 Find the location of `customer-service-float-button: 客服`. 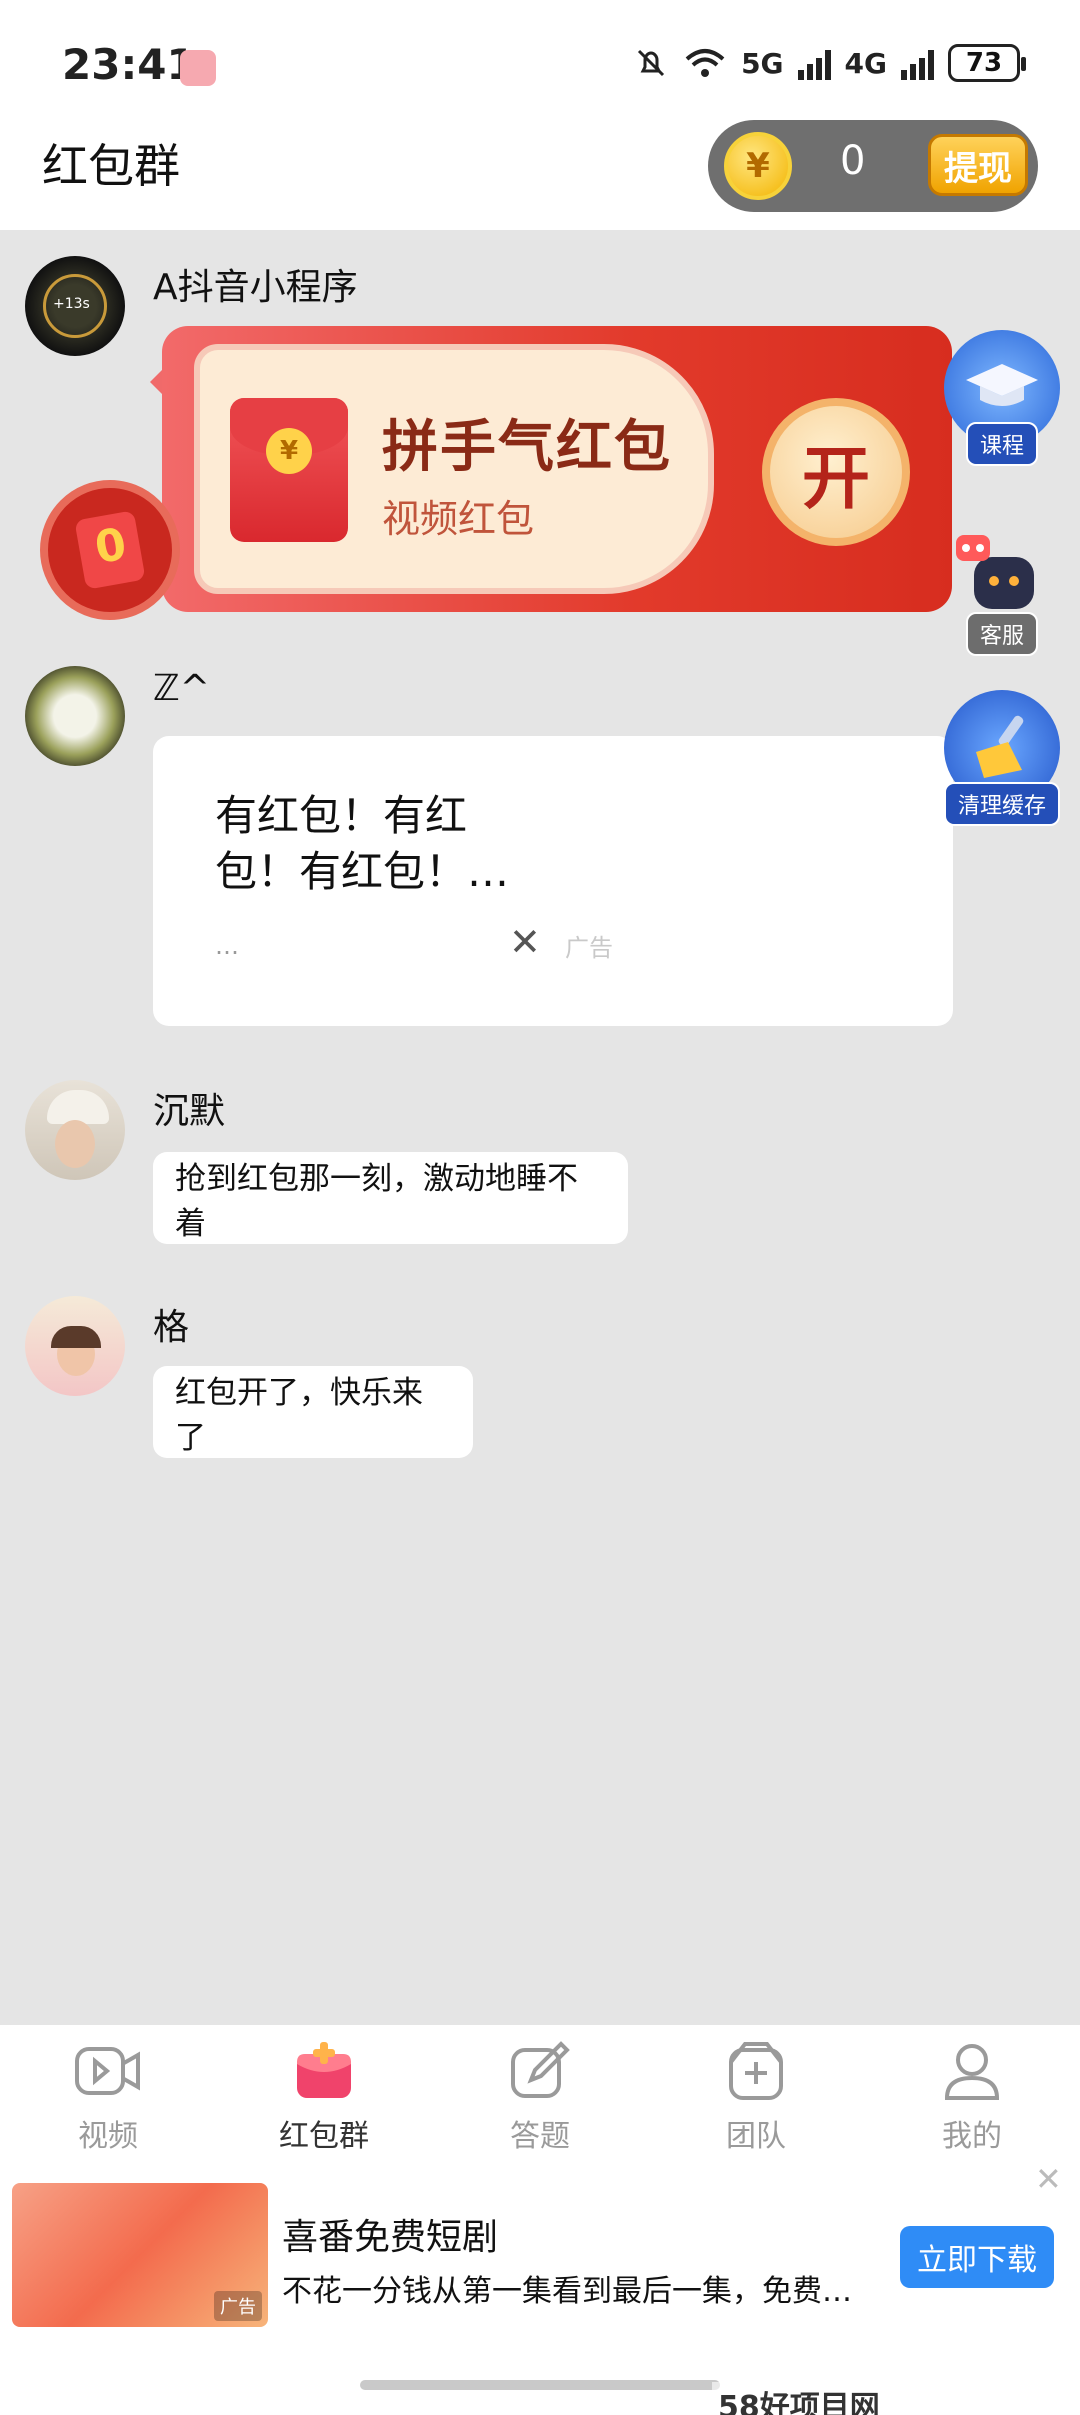

customer-service-float-button: 客服 is located at coordinates (1002, 588).